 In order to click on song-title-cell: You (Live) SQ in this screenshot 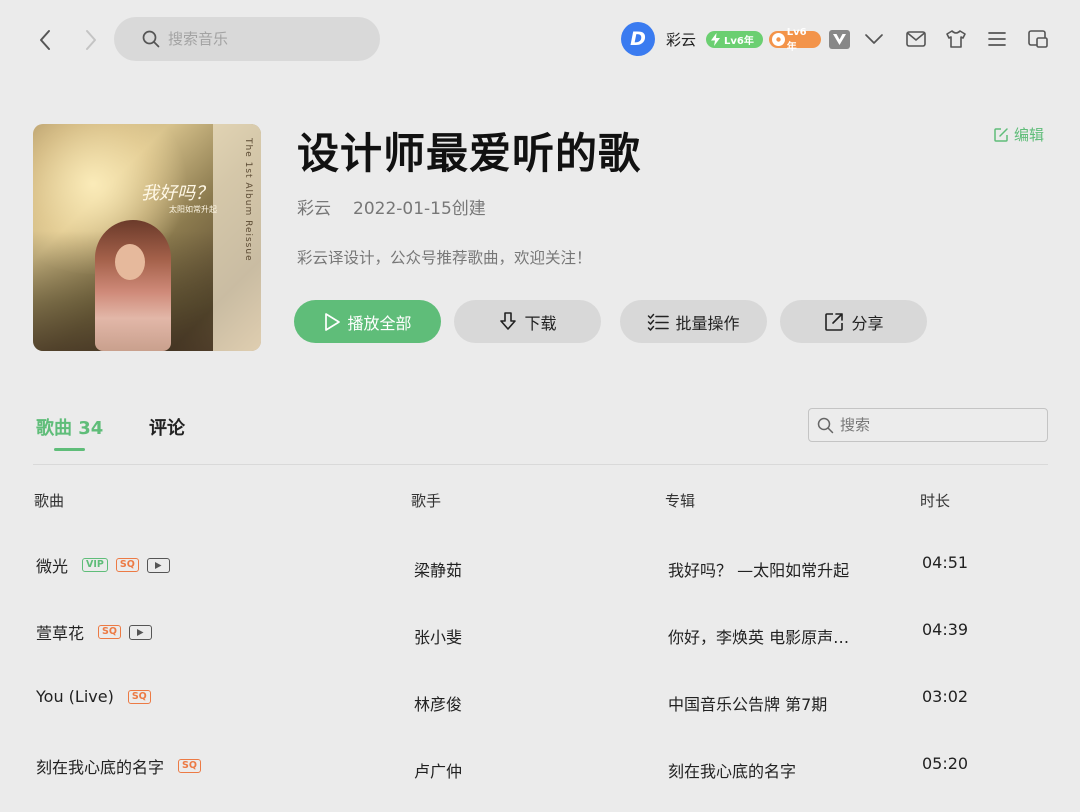, I will do `click(97, 696)`.